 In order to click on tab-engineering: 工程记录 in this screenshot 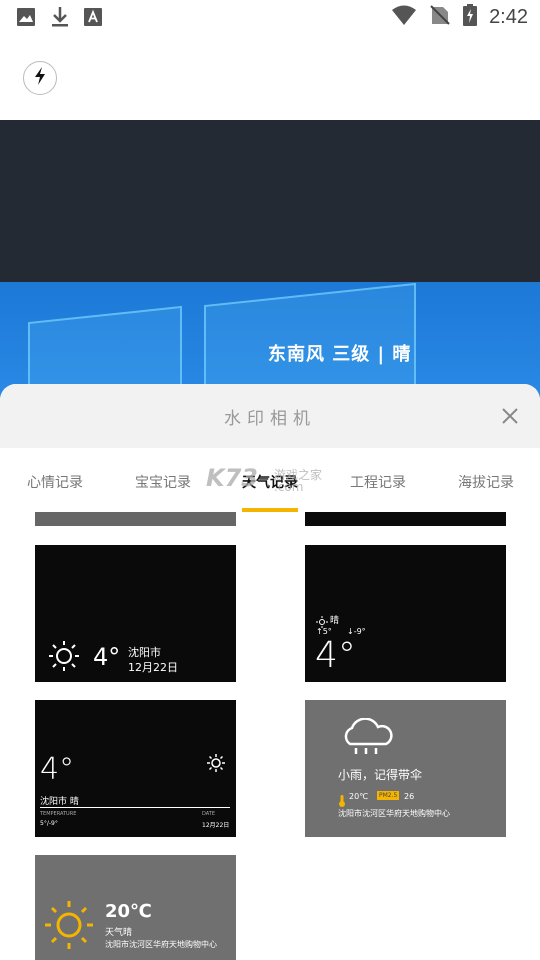, I will do `click(378, 482)`.